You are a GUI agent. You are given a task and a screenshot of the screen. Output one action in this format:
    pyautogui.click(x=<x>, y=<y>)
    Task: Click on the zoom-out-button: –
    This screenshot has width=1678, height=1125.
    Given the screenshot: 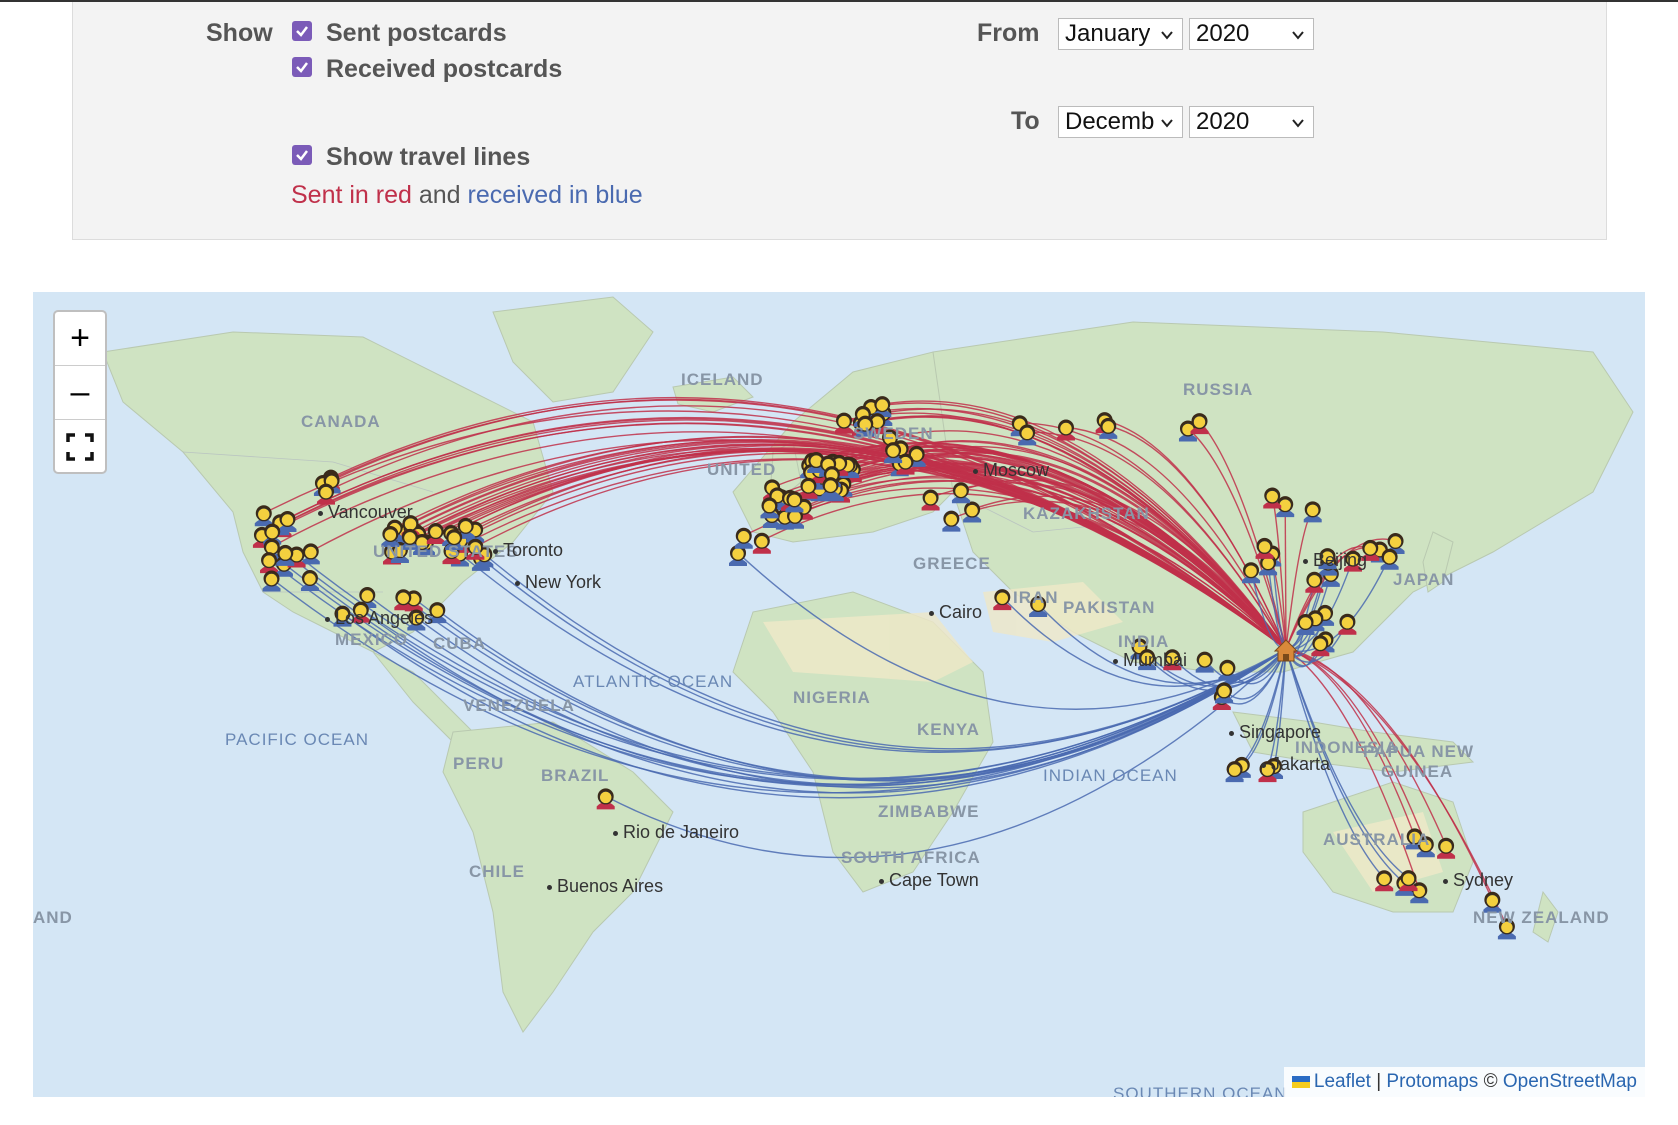 What is the action you would take?
    pyautogui.click(x=80, y=392)
    